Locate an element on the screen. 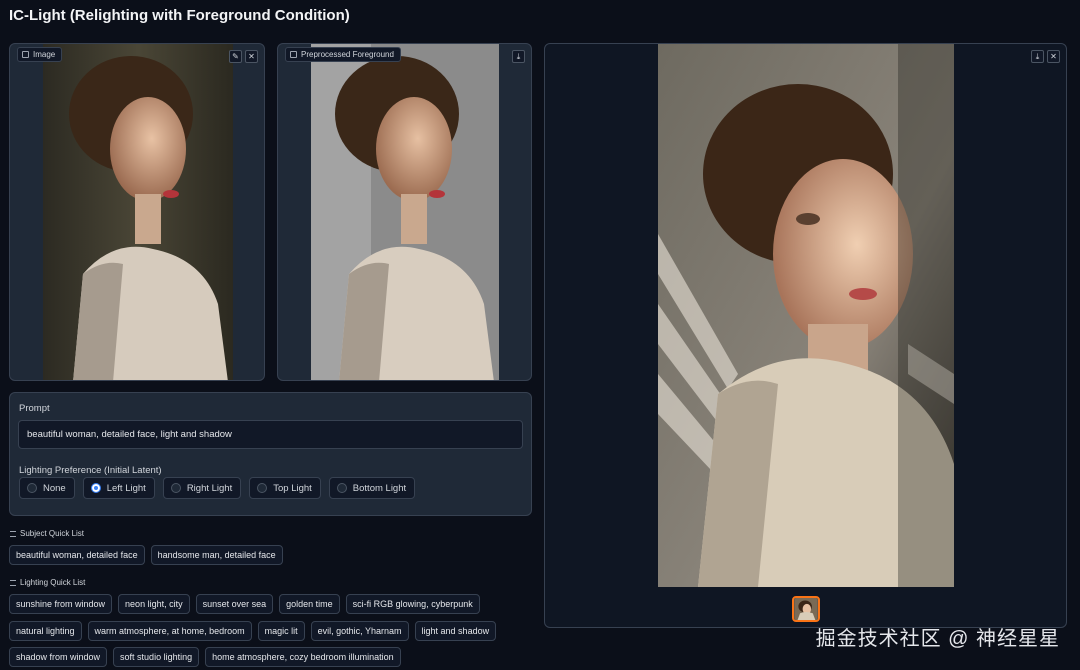  lighting-chip: sunset over sea is located at coordinates (234, 604).